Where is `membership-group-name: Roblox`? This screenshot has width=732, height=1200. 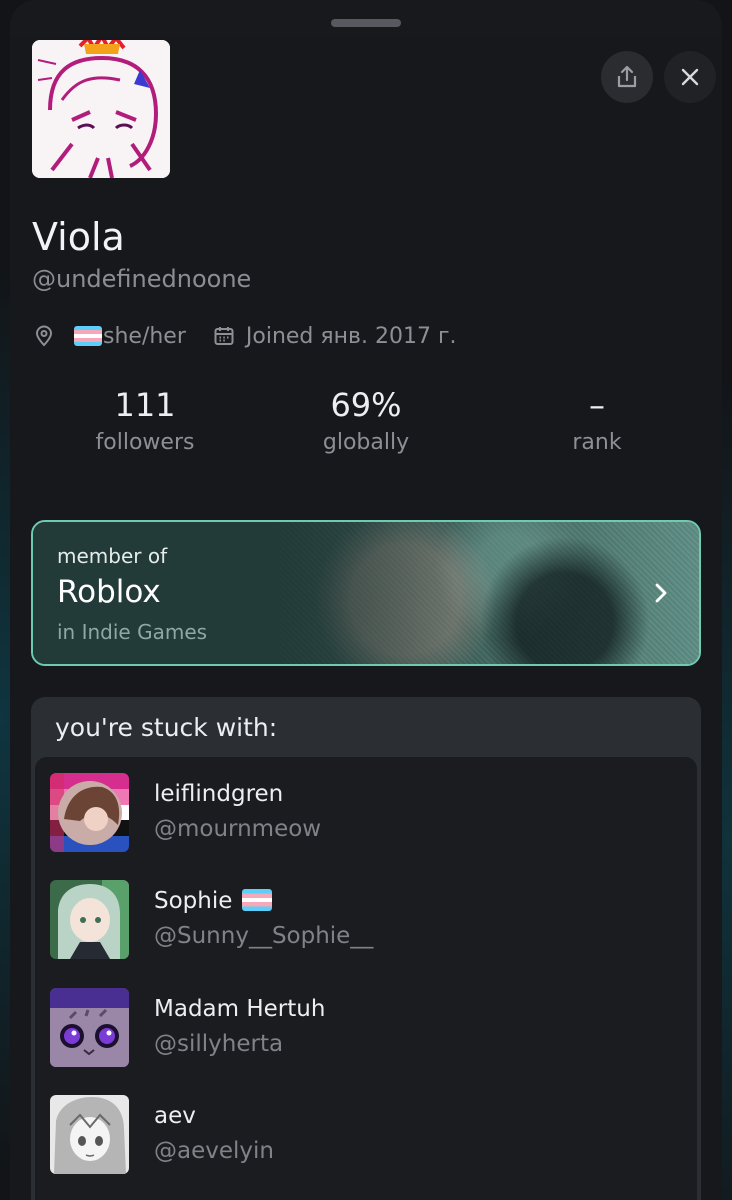
membership-group-name: Roblox is located at coordinates (109, 592).